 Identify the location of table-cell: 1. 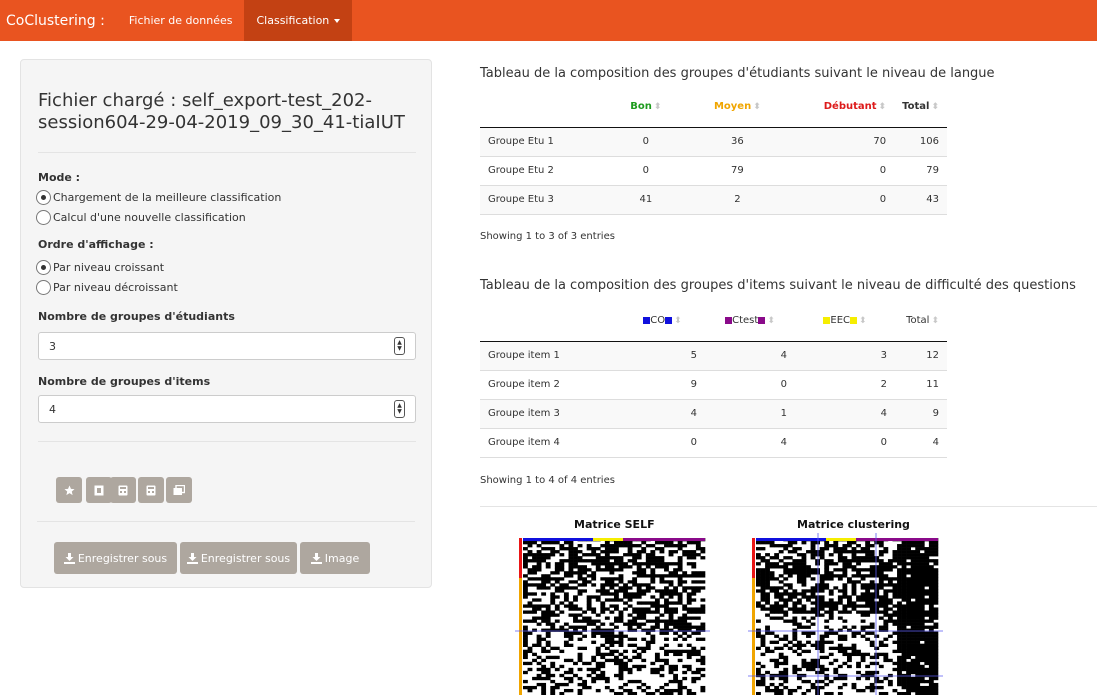
(750, 414).